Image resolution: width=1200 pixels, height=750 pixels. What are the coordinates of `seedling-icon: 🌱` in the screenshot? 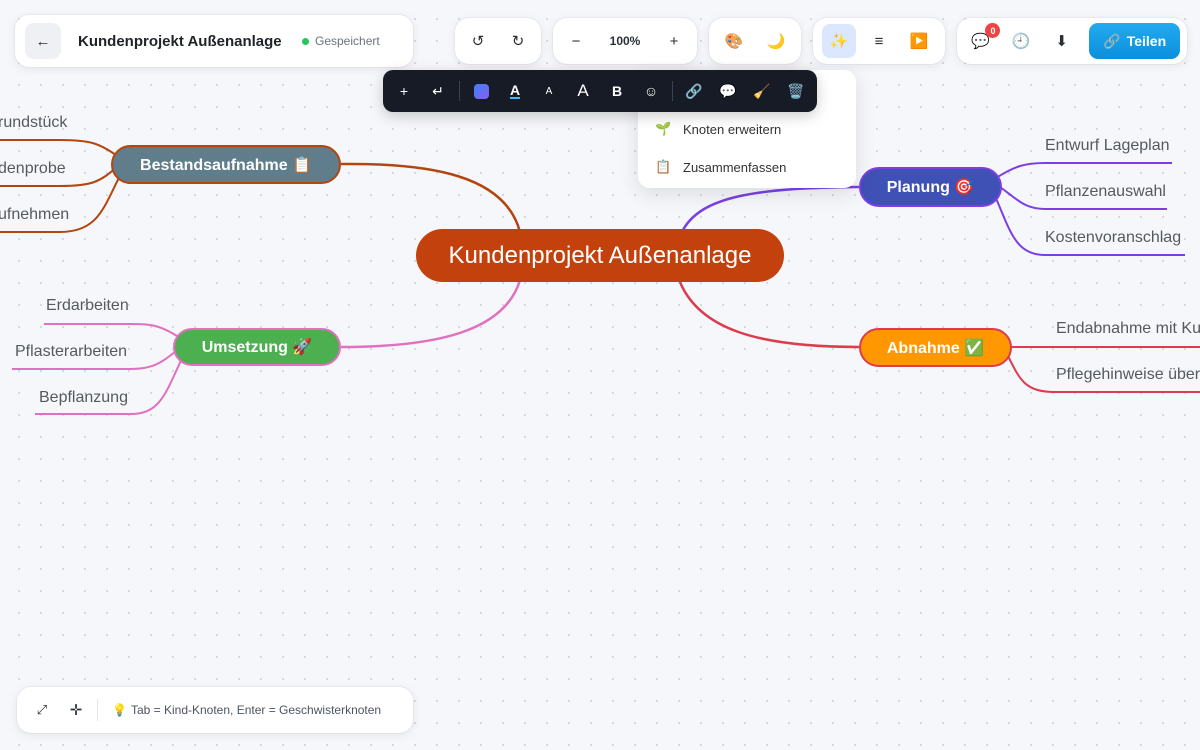 It's located at (663, 128).